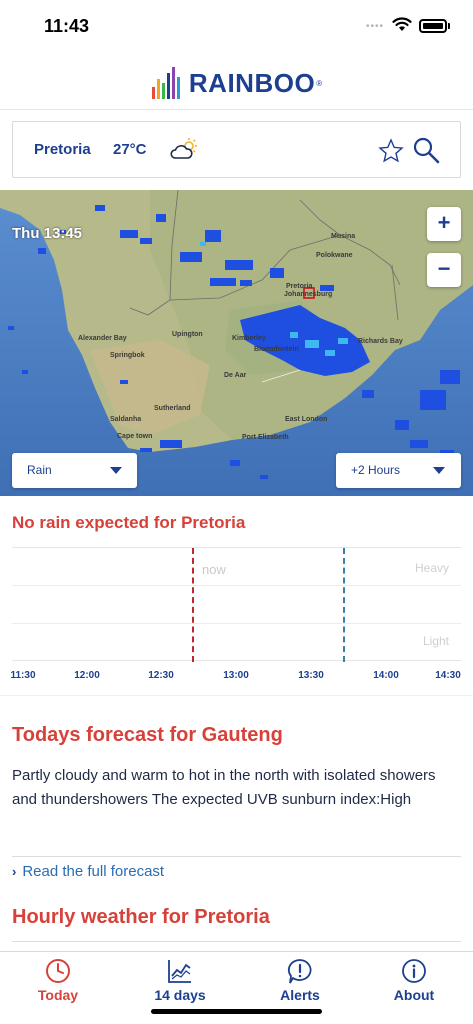 The height and width of the screenshot is (1024, 473). Describe the element at coordinates (214, 569) in the screenshot. I see `now-label: now` at that location.